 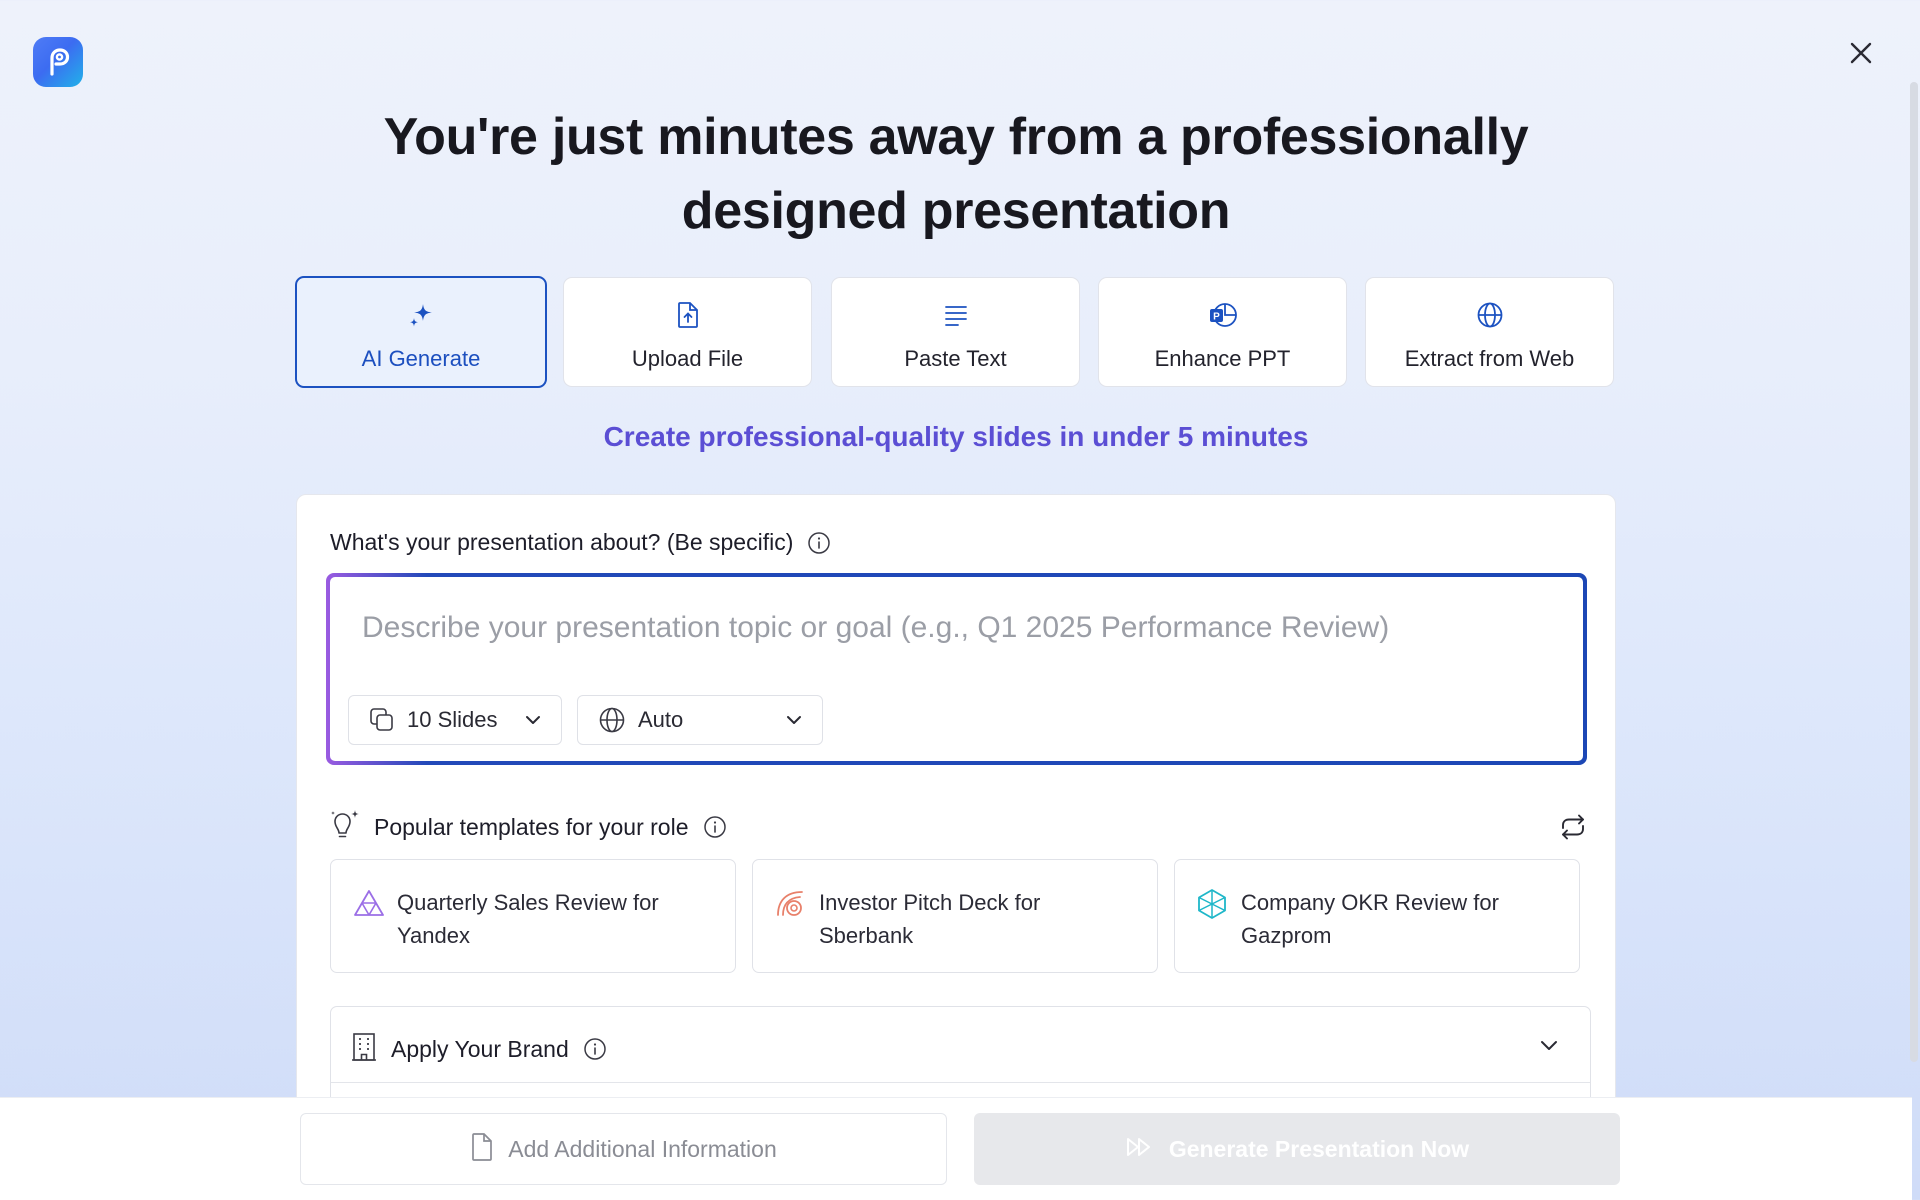 I want to click on tab-ai-generate: AI Generate, so click(x=421, y=332).